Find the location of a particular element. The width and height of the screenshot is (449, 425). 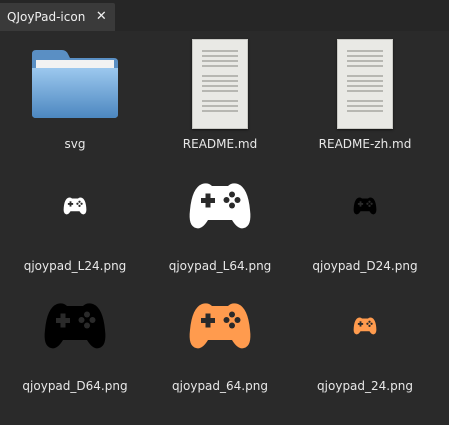

file-name: qjoypad_D24.png is located at coordinates (365, 266).